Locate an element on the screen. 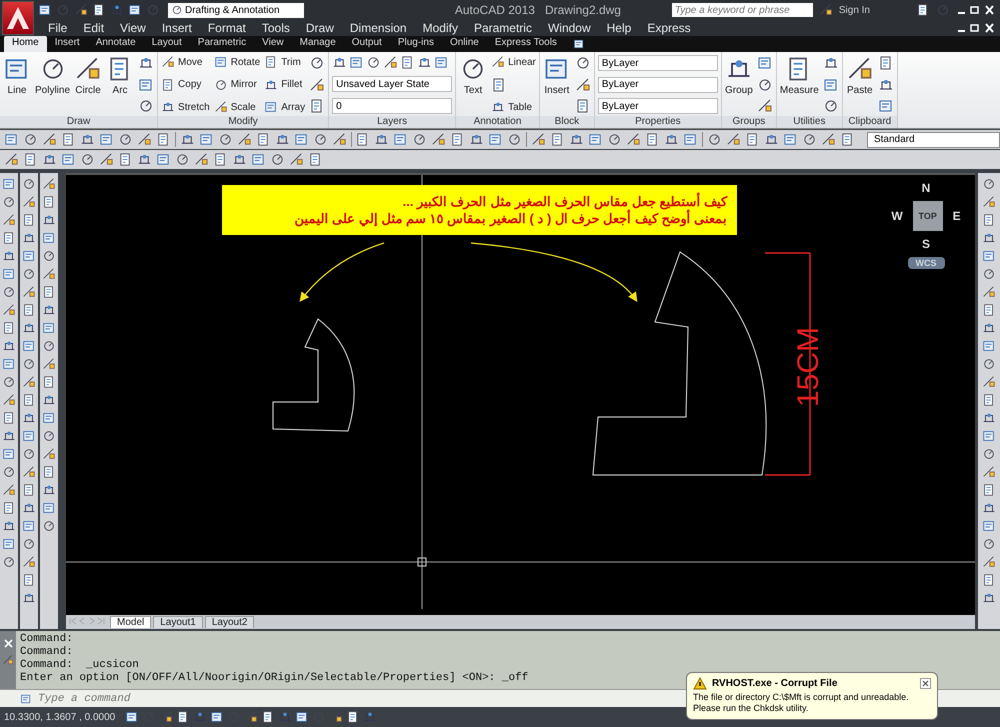 This screenshot has height=727, width=1000. ribbon-tab: Annotate is located at coordinates (116, 44).